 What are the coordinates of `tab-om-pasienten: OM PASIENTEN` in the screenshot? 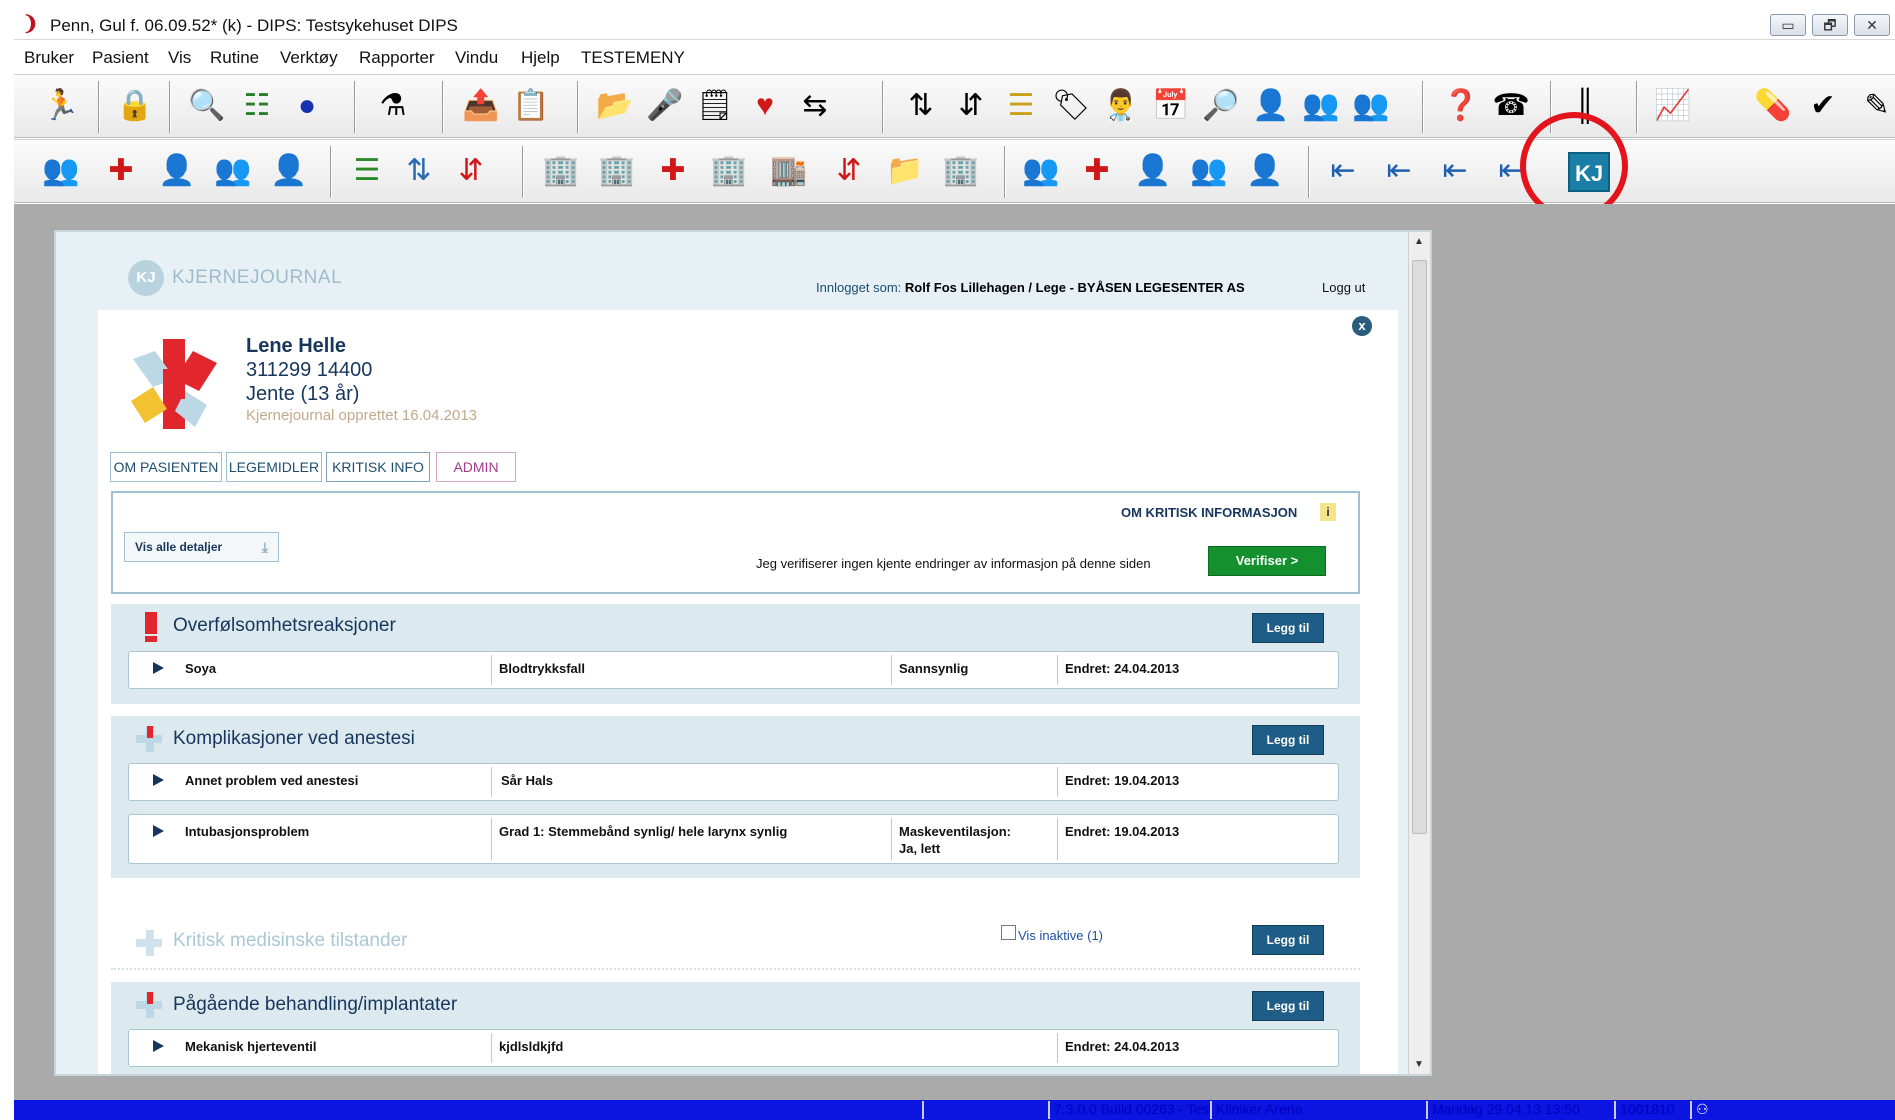 It's located at (166, 467).